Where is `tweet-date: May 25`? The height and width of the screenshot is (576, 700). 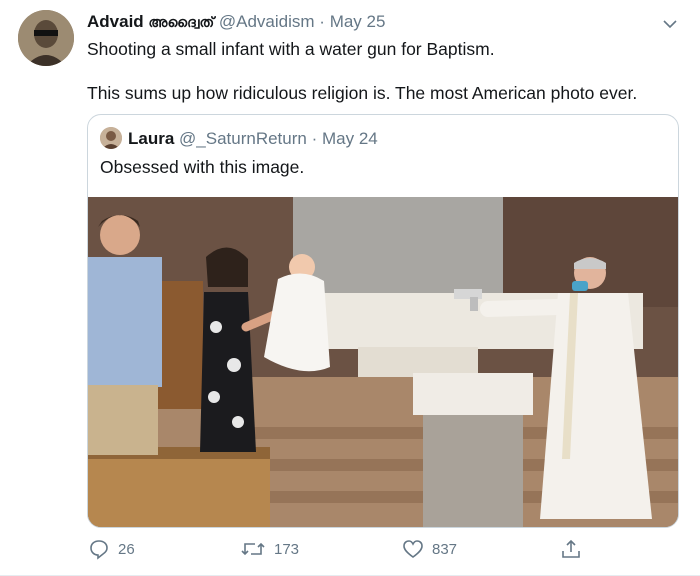
tweet-date: May 25 is located at coordinates (358, 21).